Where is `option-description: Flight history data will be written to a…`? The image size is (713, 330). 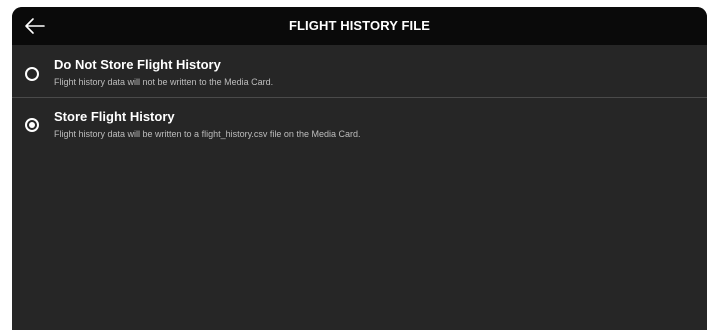
option-description: Flight history data will be written to a… is located at coordinates (207, 134).